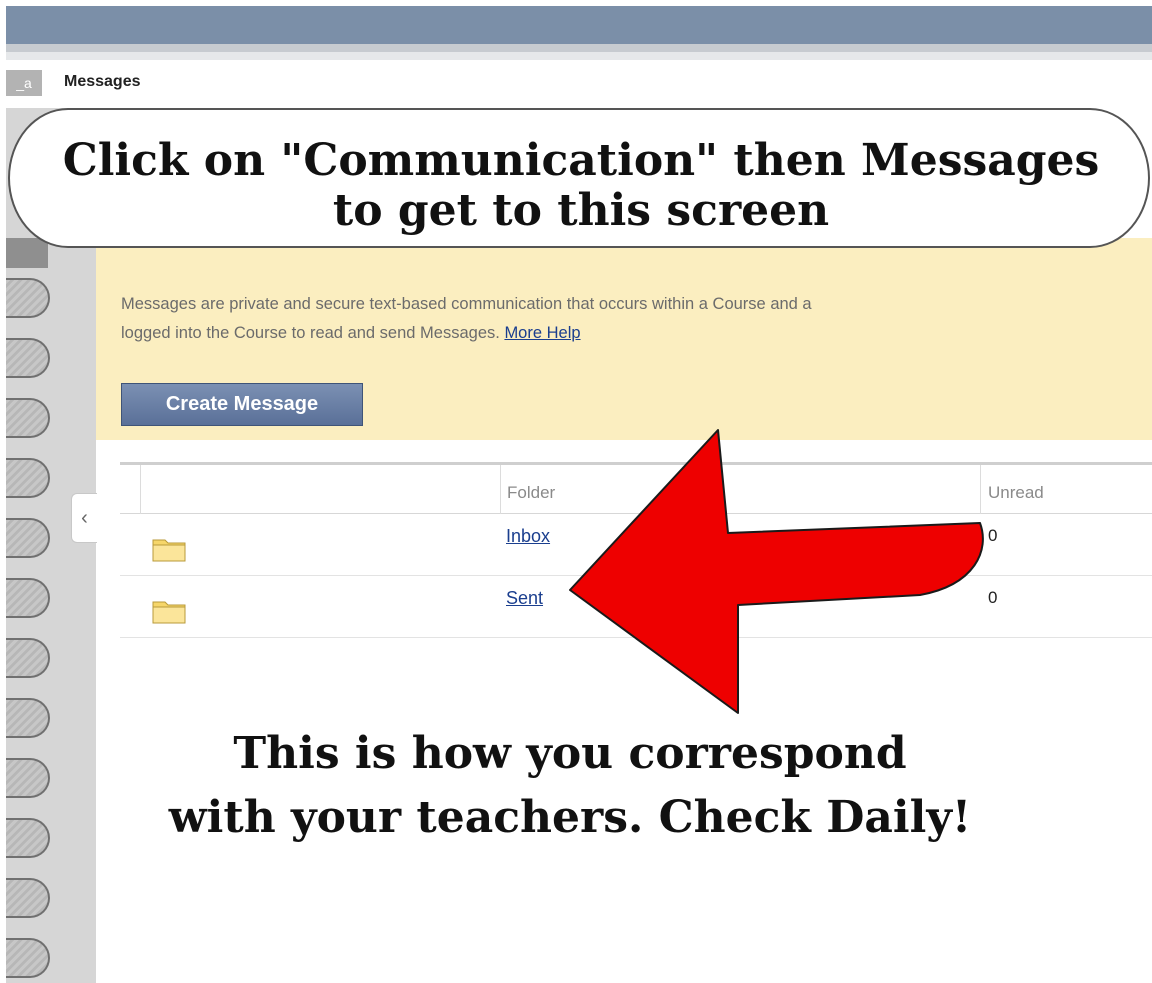 The image size is (1152, 983). Describe the element at coordinates (579, 25) in the screenshot. I see `top-bar-fill` at that location.